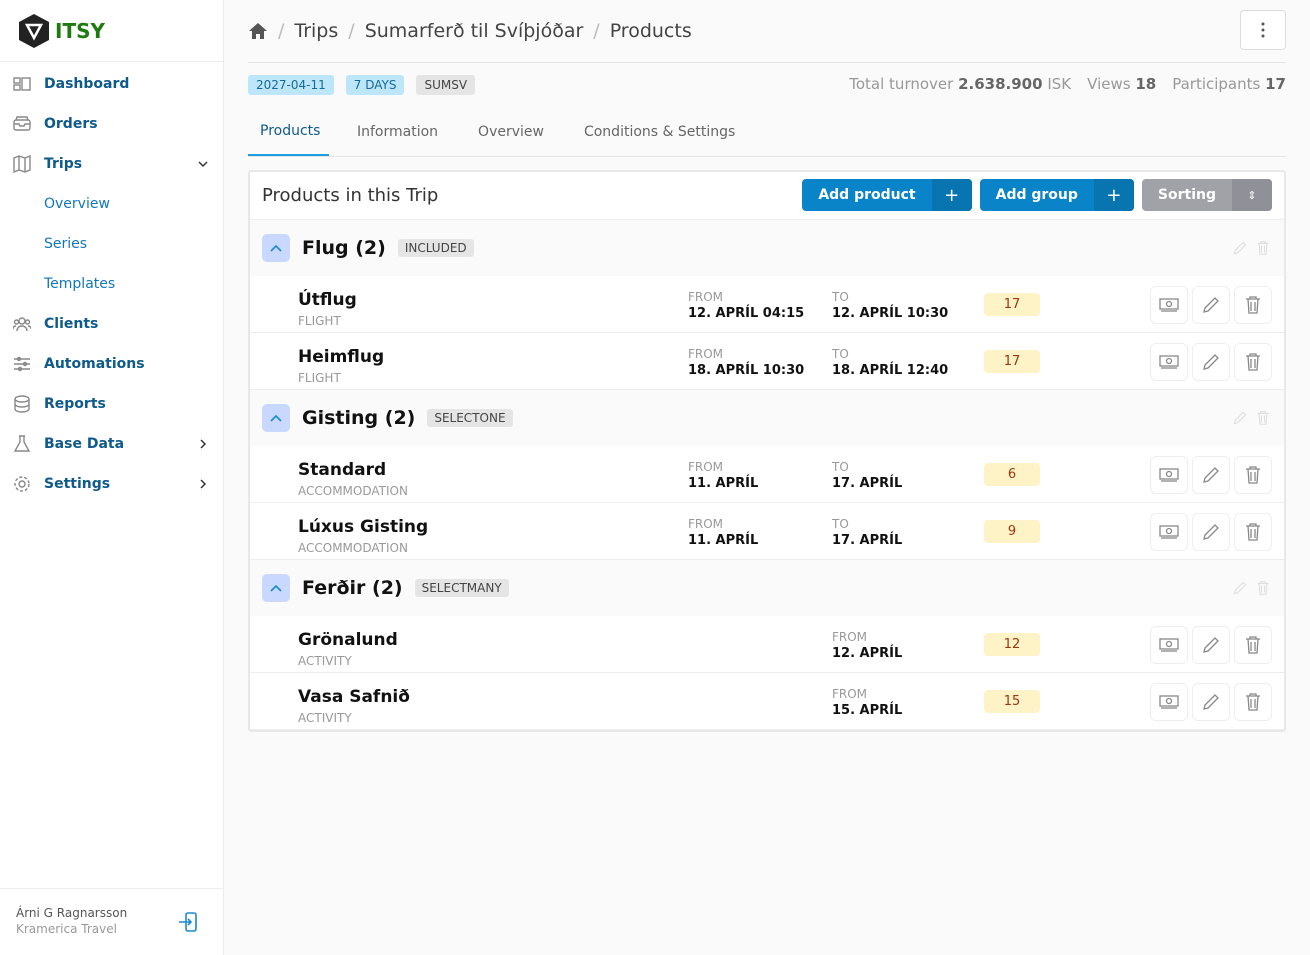 This screenshot has height=955, width=1310. What do you see at coordinates (111, 124) in the screenshot?
I see `sidebar-item-orders: Orders` at bounding box center [111, 124].